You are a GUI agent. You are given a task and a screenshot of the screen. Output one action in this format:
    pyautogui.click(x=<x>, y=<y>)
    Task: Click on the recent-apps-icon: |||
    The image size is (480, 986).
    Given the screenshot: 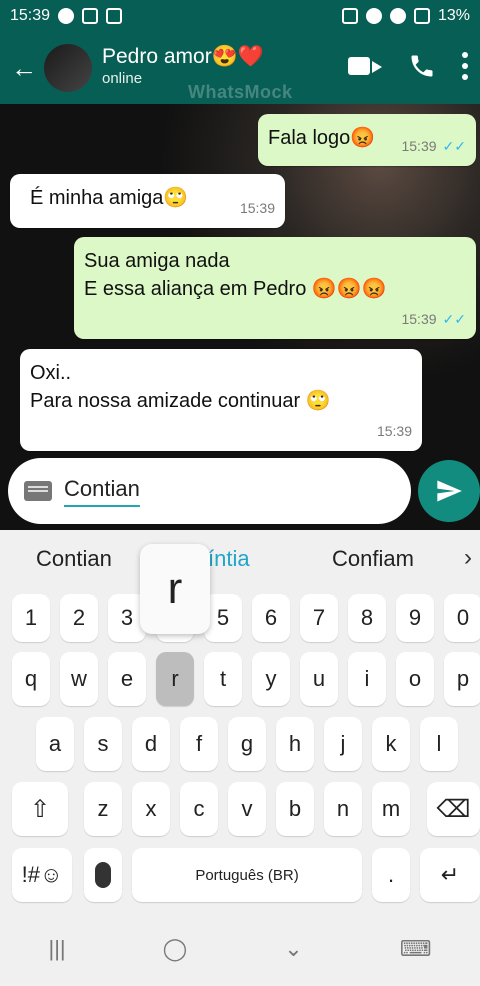 What is the action you would take?
    pyautogui.click(x=57, y=949)
    